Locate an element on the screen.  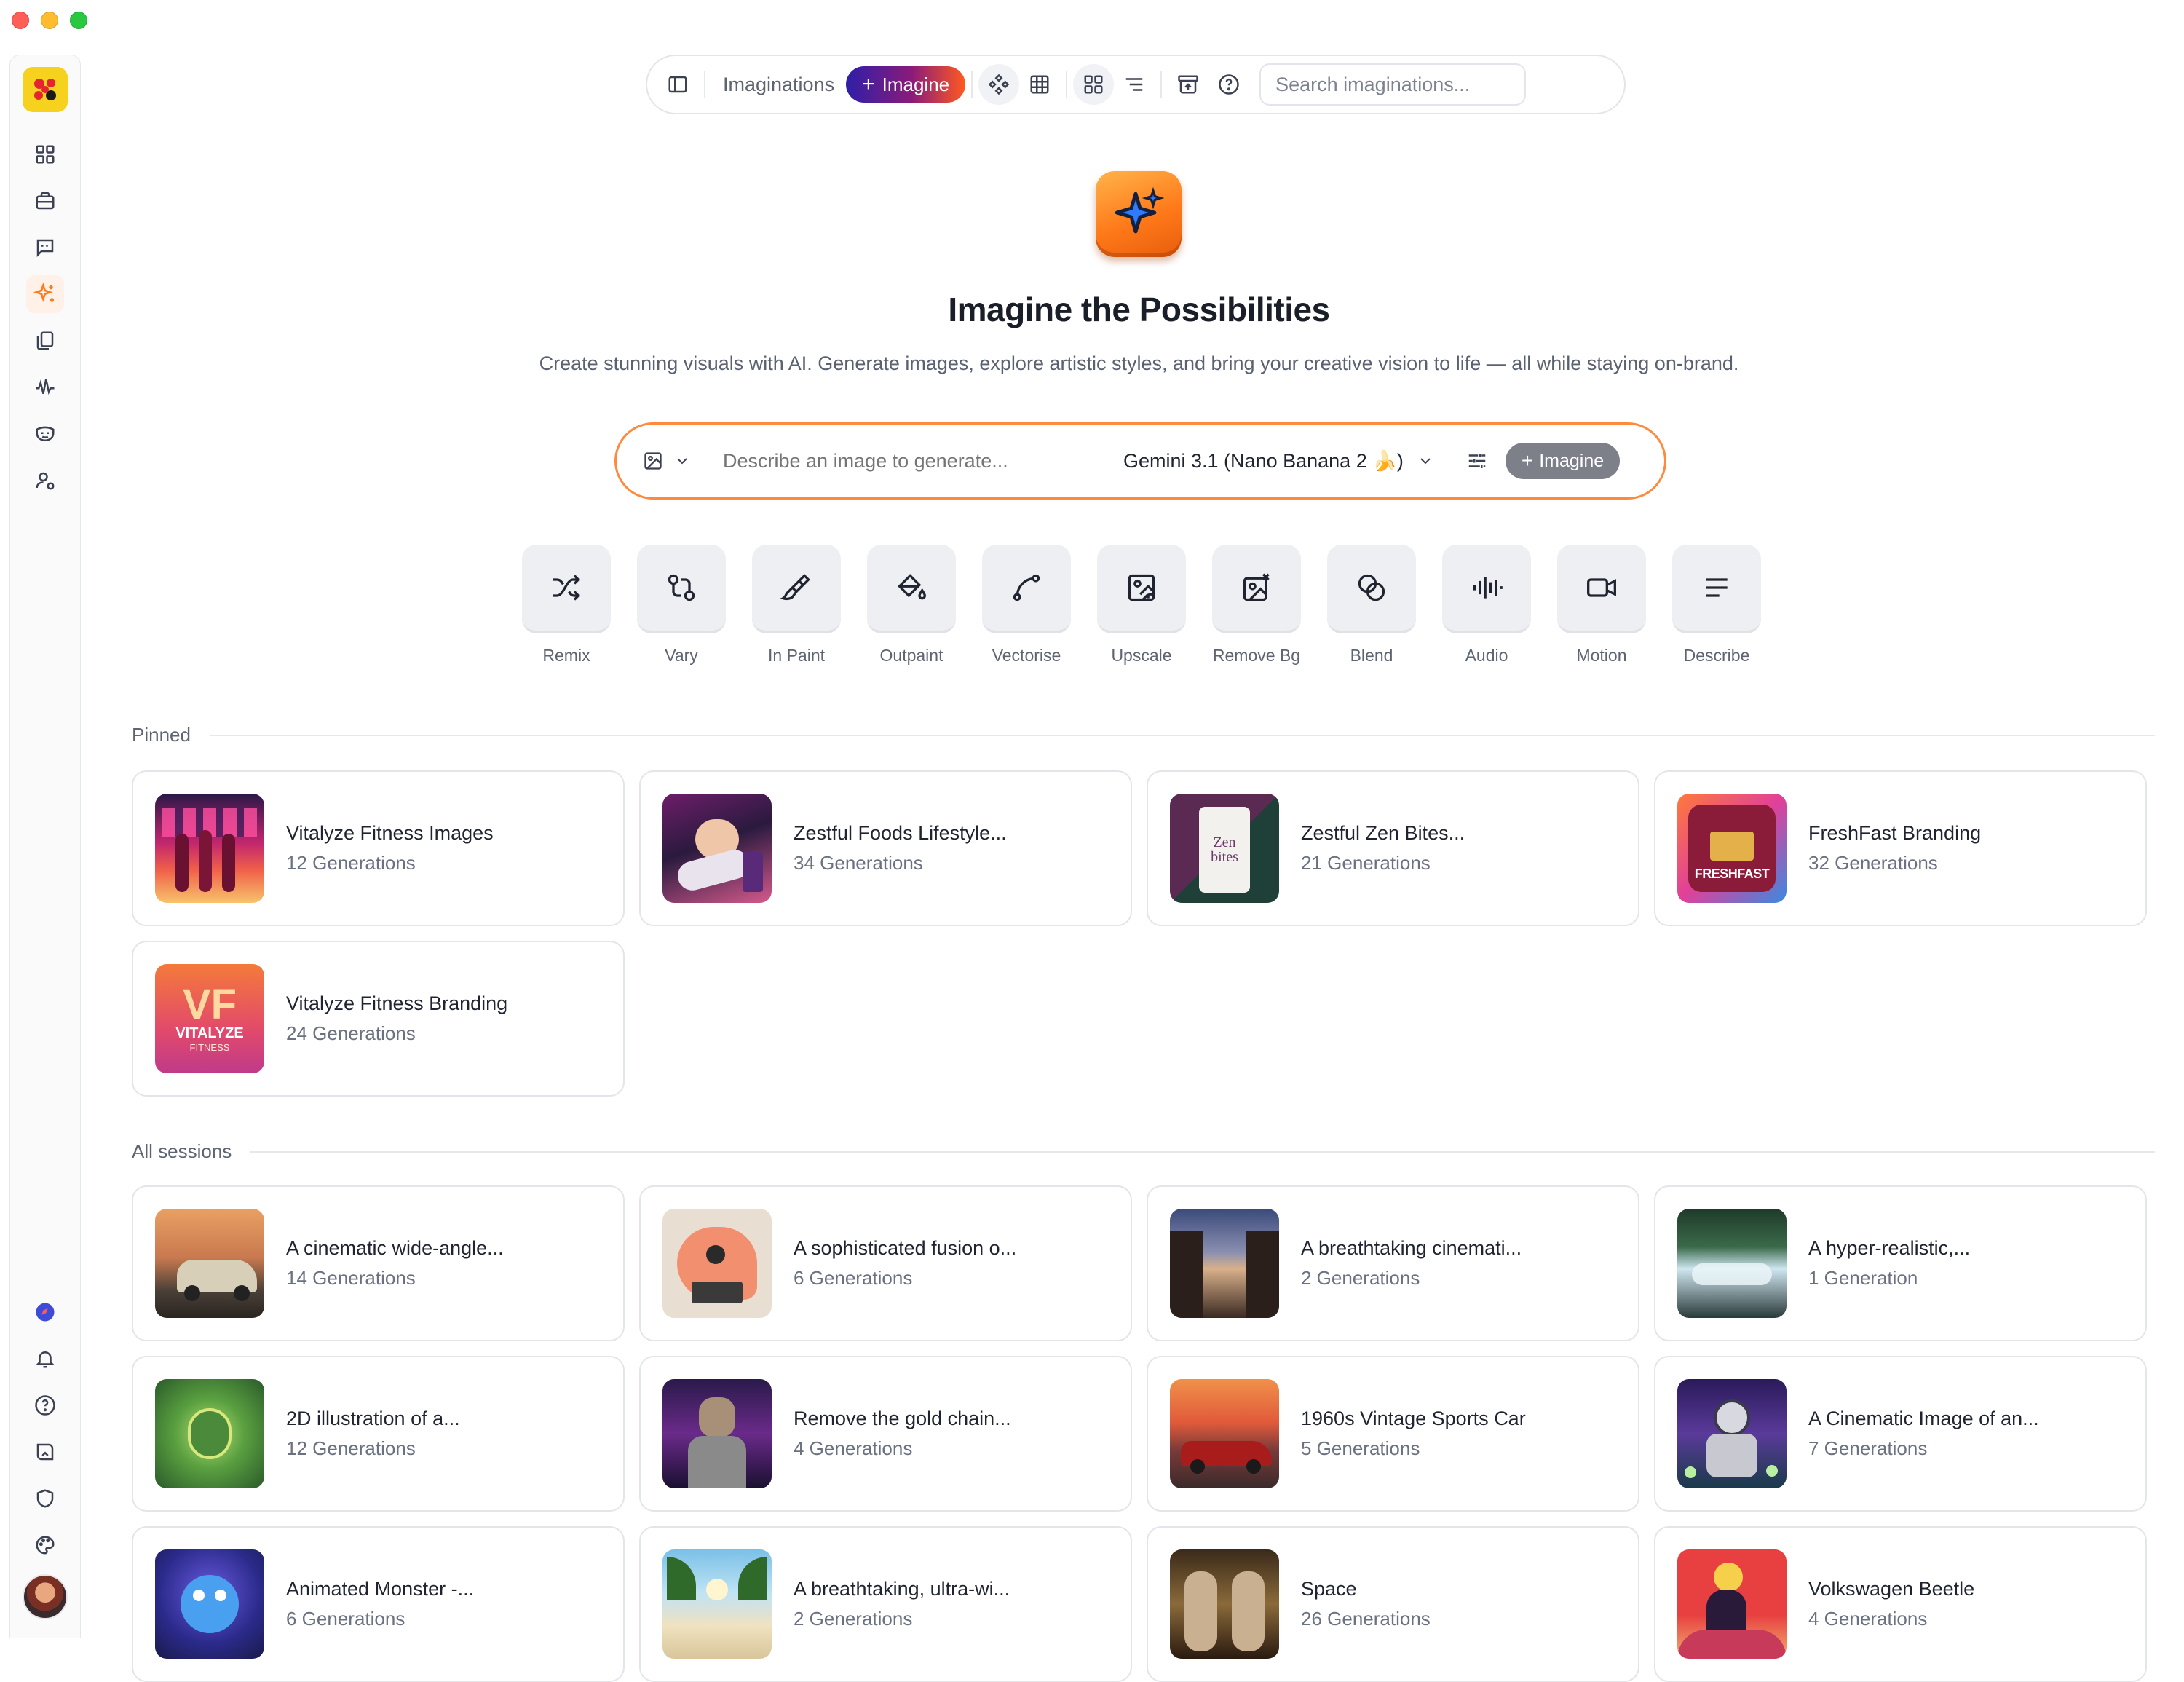
toggle-sidebar-button is located at coordinates (677, 84).